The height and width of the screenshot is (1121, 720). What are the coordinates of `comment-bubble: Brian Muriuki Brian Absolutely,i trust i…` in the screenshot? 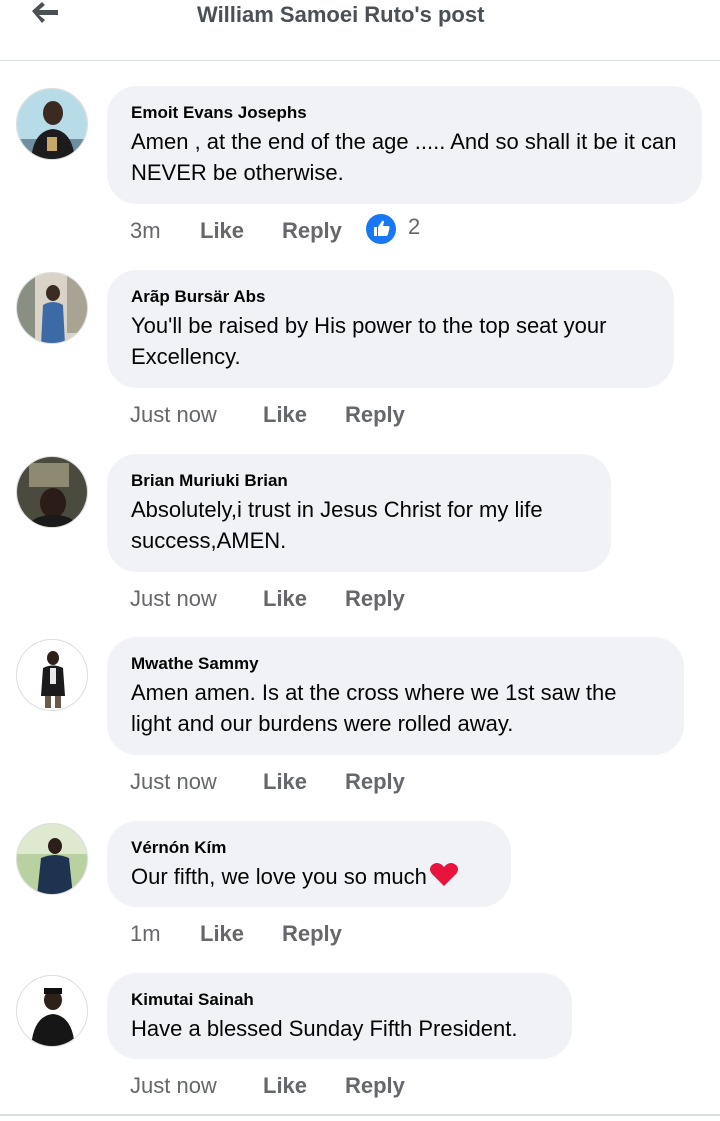 It's located at (359, 513).